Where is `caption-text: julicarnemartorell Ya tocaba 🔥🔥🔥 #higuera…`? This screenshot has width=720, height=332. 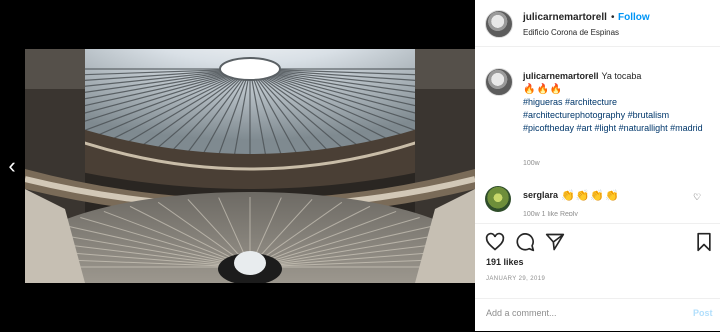
caption-text: julicarnemartorell Ya tocaba 🔥🔥🔥 #higuera… is located at coordinates (618, 102).